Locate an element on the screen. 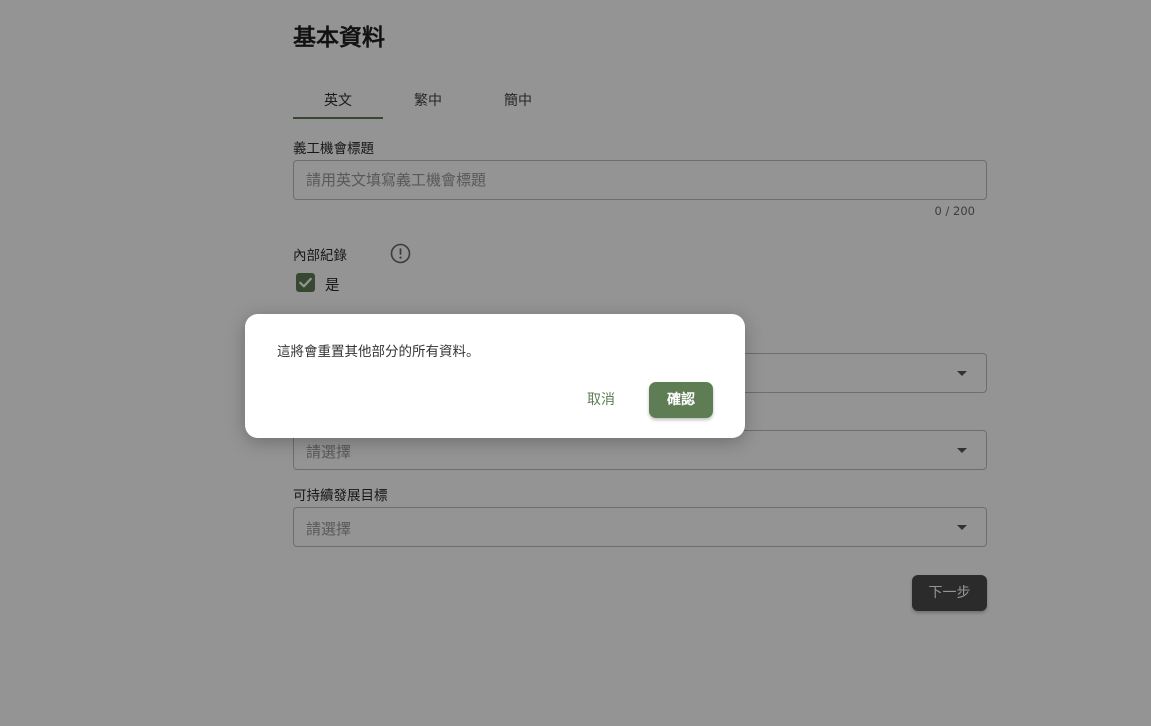  dialog-message: 這將會重置其他部分的所有資料。 is located at coordinates (378, 352).